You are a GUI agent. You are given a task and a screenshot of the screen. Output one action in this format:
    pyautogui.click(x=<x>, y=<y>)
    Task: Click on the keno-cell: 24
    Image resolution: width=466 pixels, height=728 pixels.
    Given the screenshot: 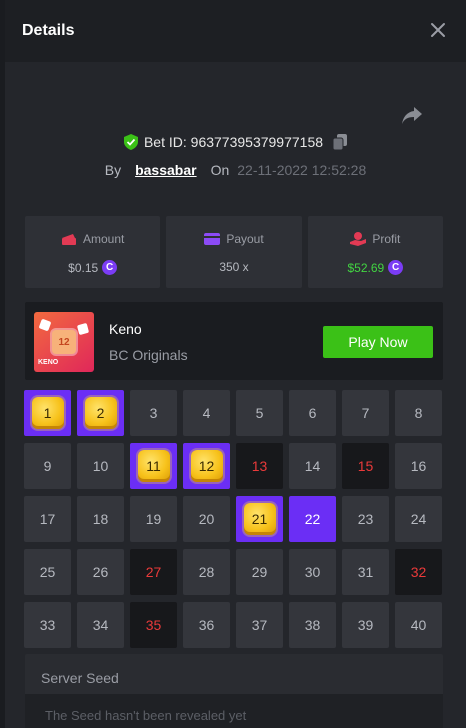 What is the action you would take?
    pyautogui.click(x=418, y=519)
    